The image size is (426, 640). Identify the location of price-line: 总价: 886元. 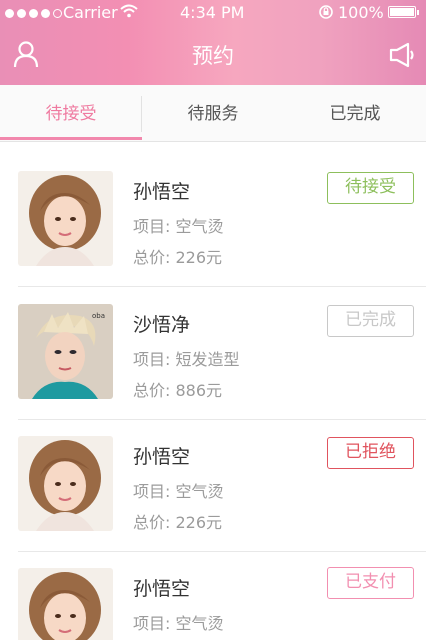
(178, 390).